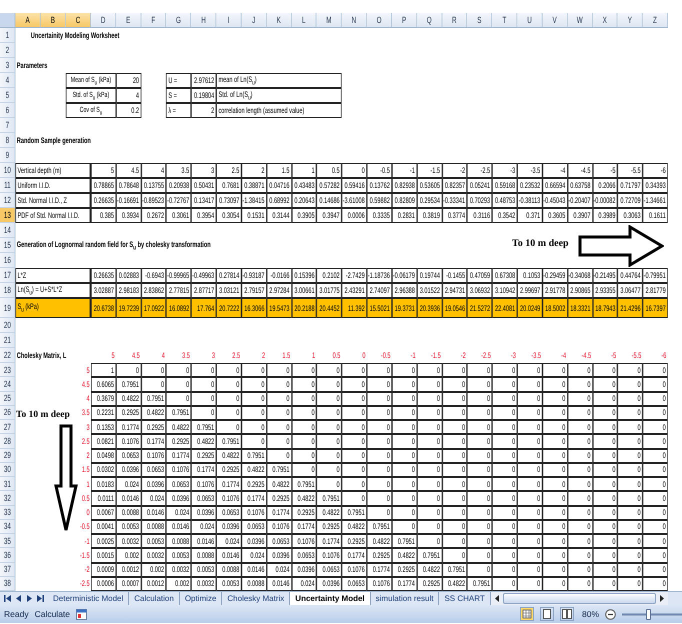  Describe the element at coordinates (254, 20) in the screenshot. I see `column-header: J` at that location.